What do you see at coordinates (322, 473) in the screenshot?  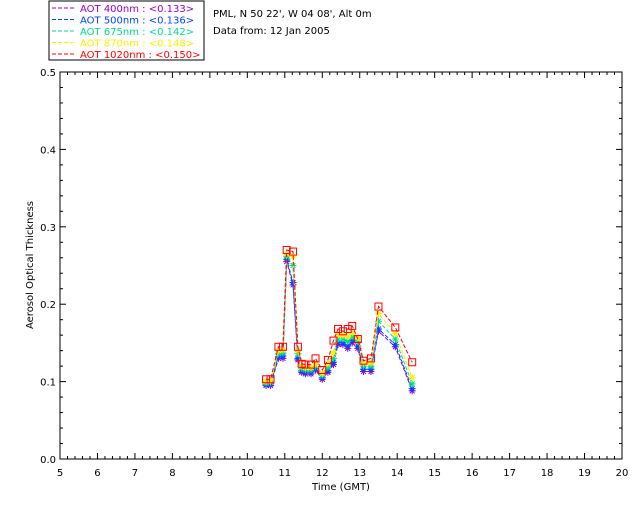 I see `x-tick-label: 12` at bounding box center [322, 473].